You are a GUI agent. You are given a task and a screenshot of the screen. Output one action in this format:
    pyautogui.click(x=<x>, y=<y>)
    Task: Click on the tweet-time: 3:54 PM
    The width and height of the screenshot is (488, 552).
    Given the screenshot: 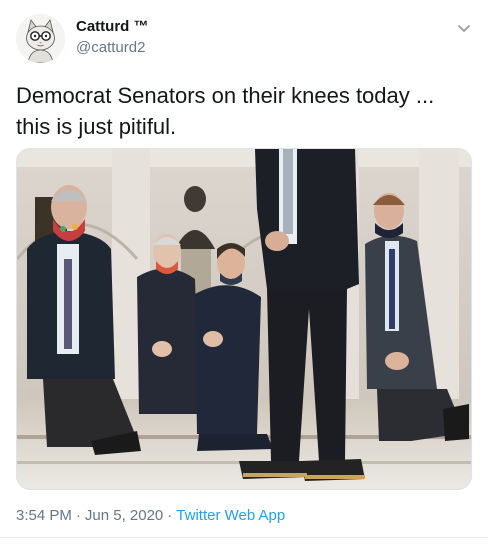 What is the action you would take?
    pyautogui.click(x=44, y=515)
    